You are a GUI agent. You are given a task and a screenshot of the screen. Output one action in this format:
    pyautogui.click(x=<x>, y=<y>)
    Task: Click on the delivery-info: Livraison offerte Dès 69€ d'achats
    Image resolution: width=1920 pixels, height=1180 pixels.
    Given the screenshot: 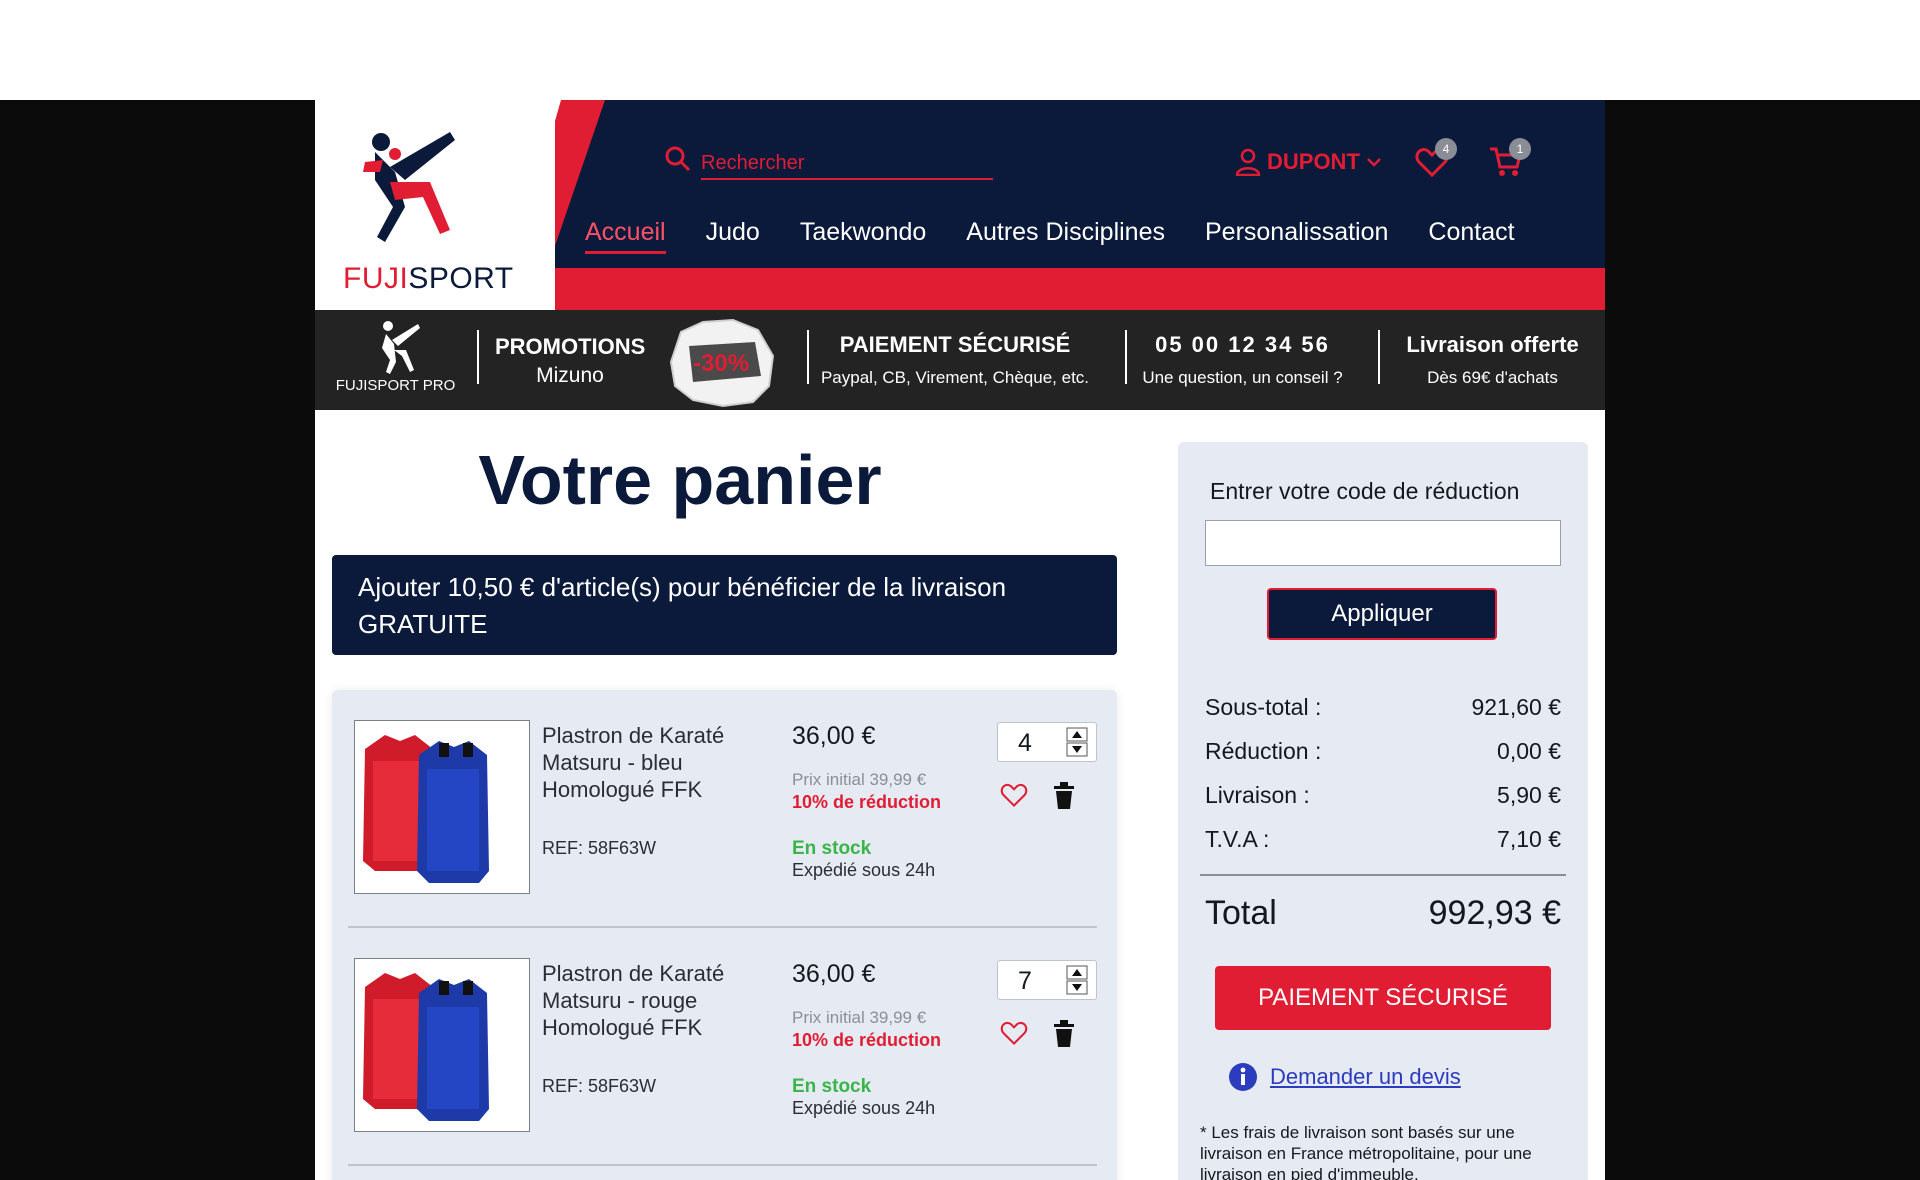 What is the action you would take?
    pyautogui.click(x=1492, y=360)
    